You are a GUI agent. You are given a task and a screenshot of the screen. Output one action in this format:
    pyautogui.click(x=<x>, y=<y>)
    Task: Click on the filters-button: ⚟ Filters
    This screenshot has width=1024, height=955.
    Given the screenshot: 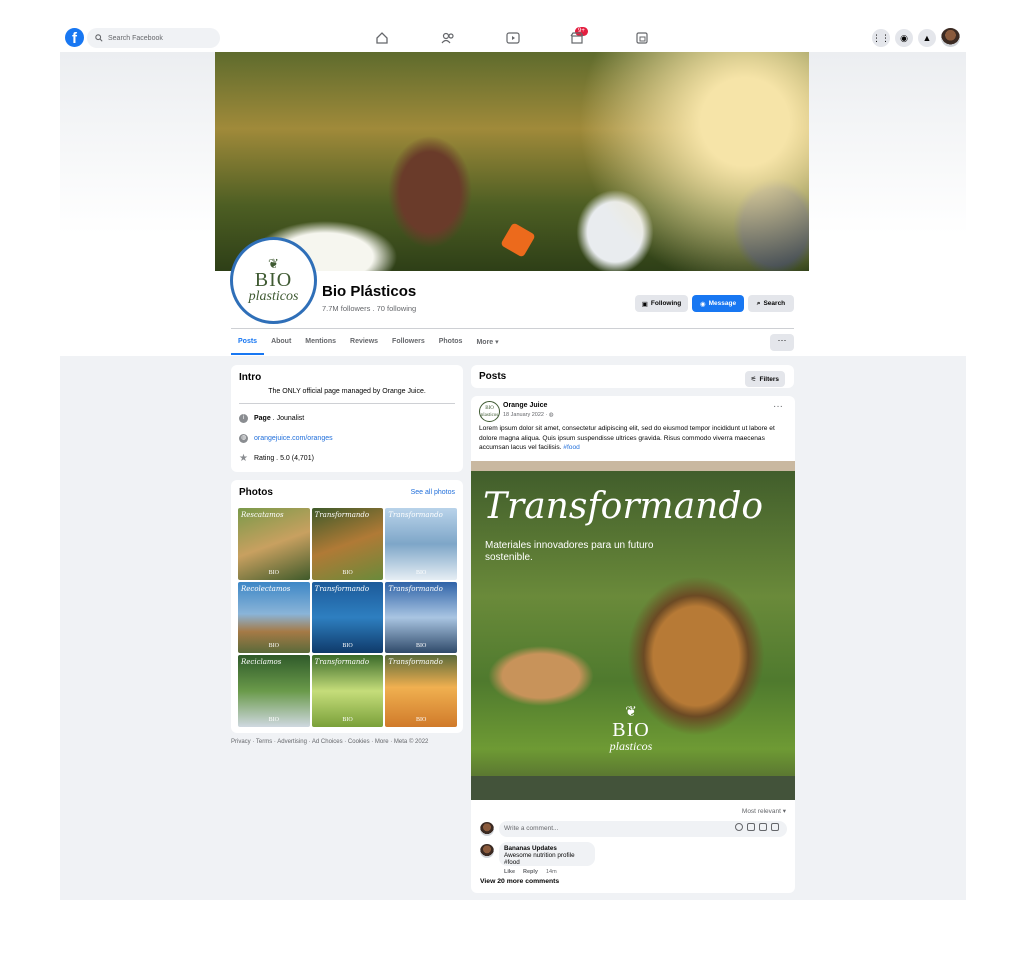 What is the action you would take?
    pyautogui.click(x=764, y=379)
    